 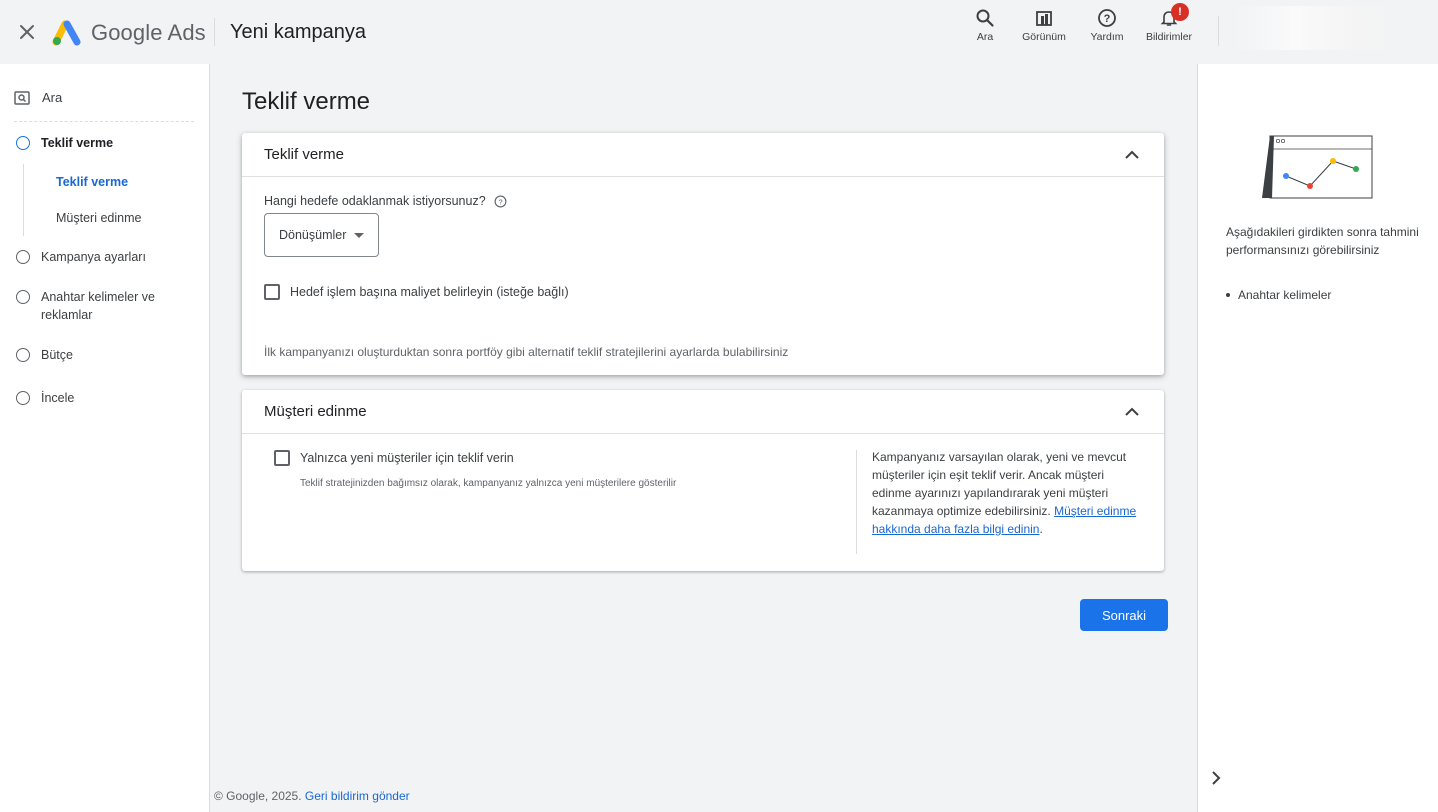 I want to click on step-review: İncele, so click(x=45, y=398).